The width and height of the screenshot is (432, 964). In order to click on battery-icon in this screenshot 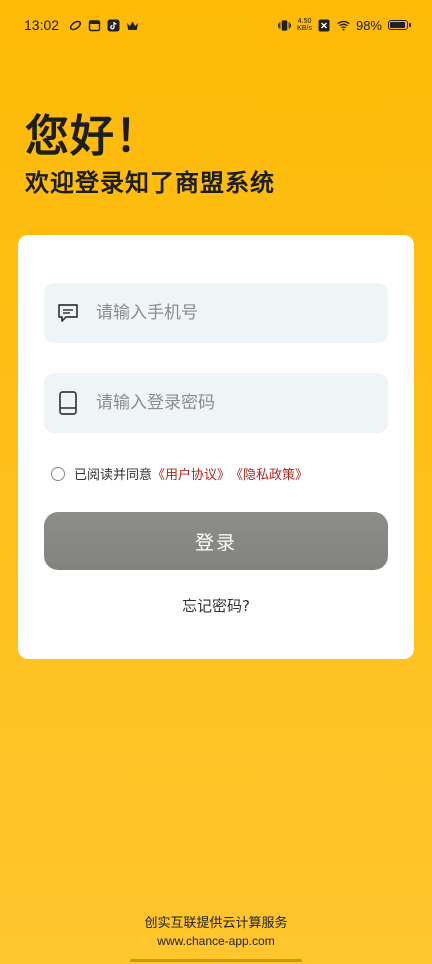, I will do `click(399, 25)`.